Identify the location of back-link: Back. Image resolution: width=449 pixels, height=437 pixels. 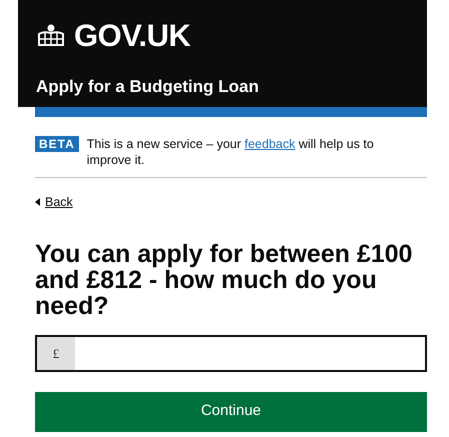
(54, 202).